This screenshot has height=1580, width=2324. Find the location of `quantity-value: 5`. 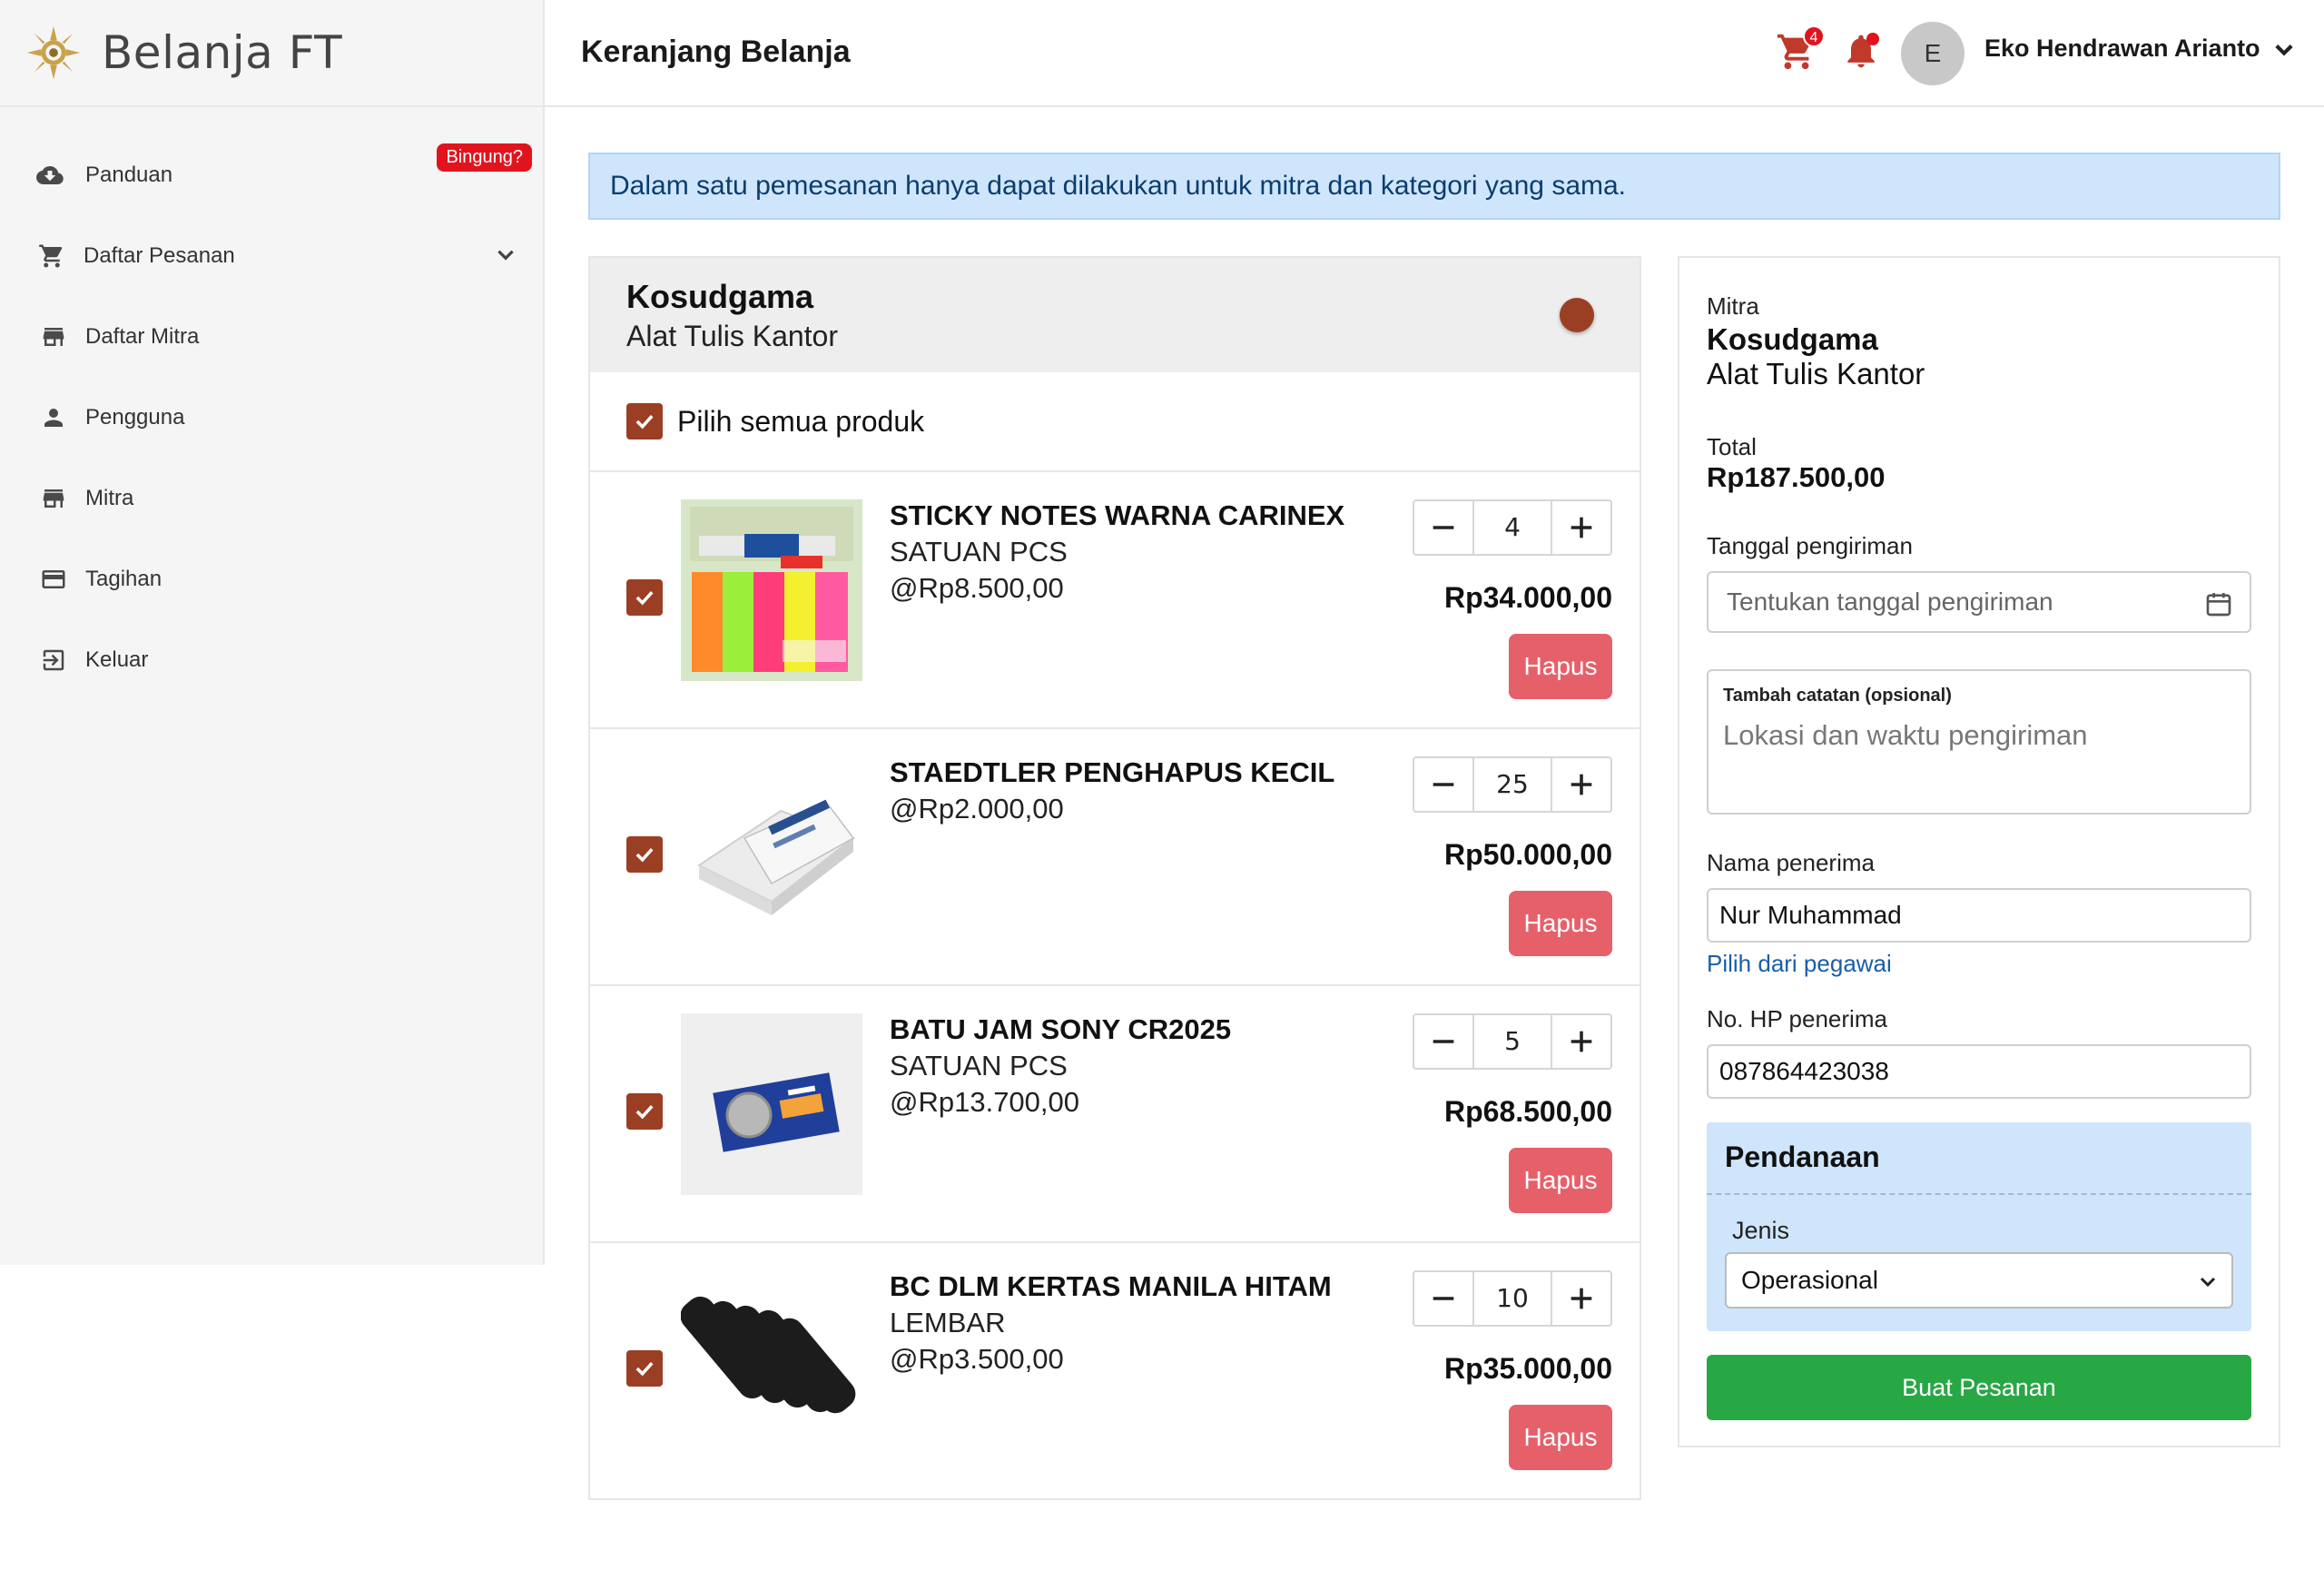

quantity-value: 5 is located at coordinates (1512, 1041).